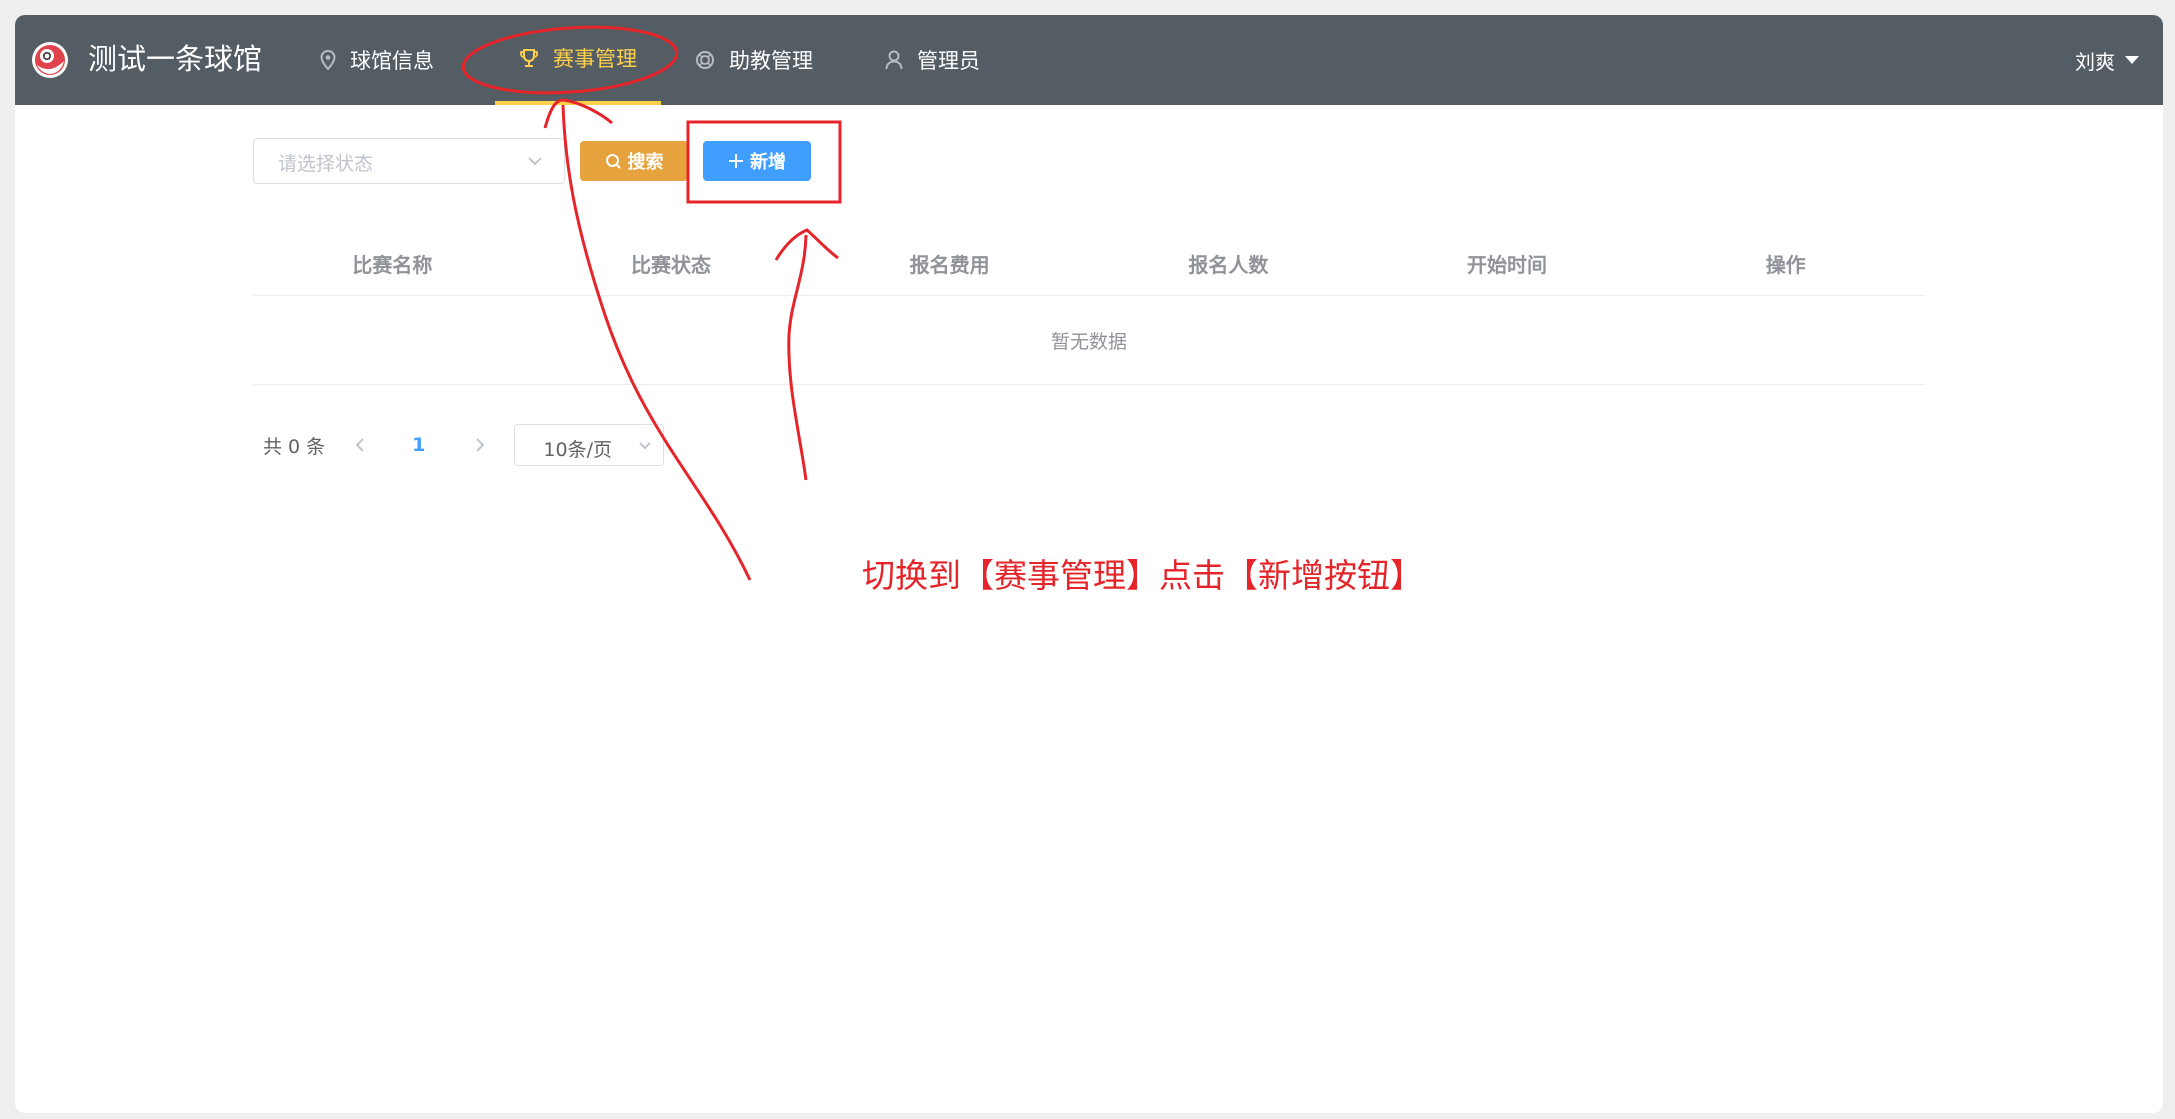 The width and height of the screenshot is (2175, 1119). What do you see at coordinates (949, 265) in the screenshot?
I see `column-header-fee: 报名费用` at bounding box center [949, 265].